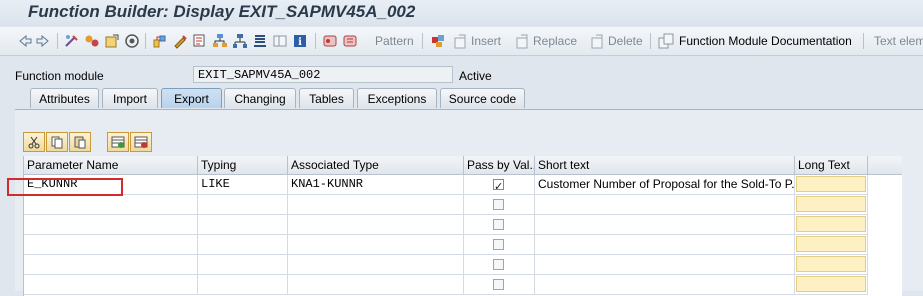  I want to click on activate-icon, so click(92, 41).